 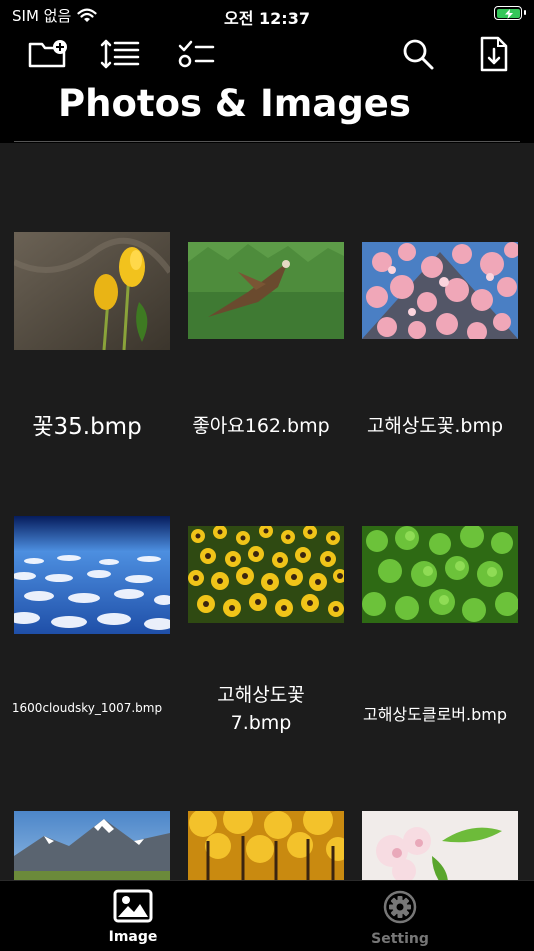 What do you see at coordinates (234, 103) in the screenshot?
I see `page-title: Photos & Images` at bounding box center [234, 103].